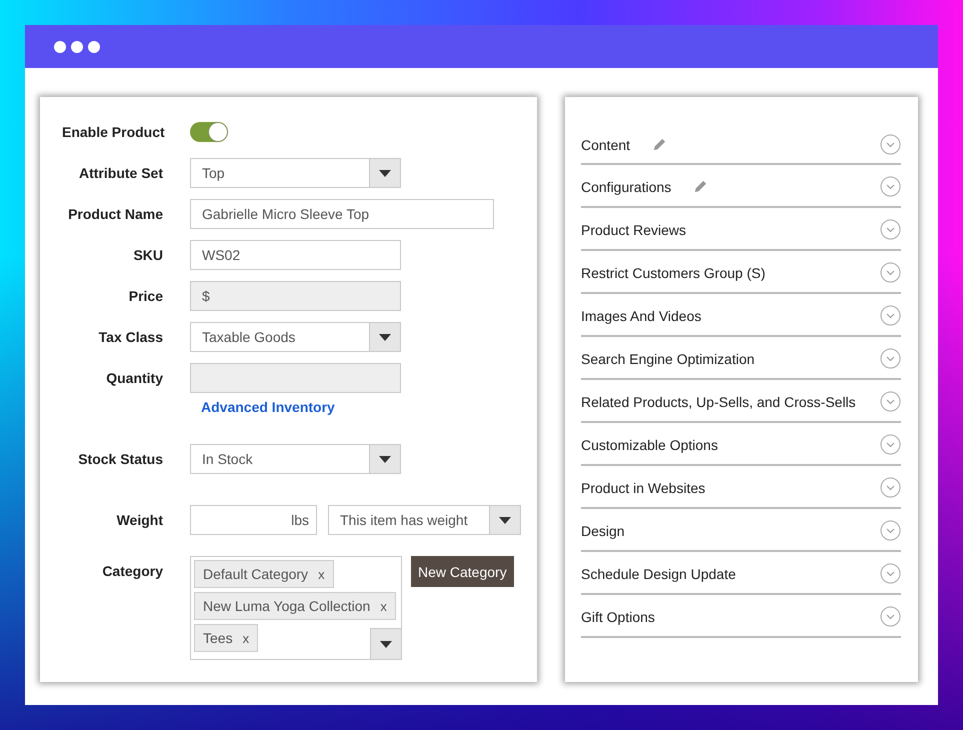  I want to click on tag-label: Default Category, so click(255, 574).